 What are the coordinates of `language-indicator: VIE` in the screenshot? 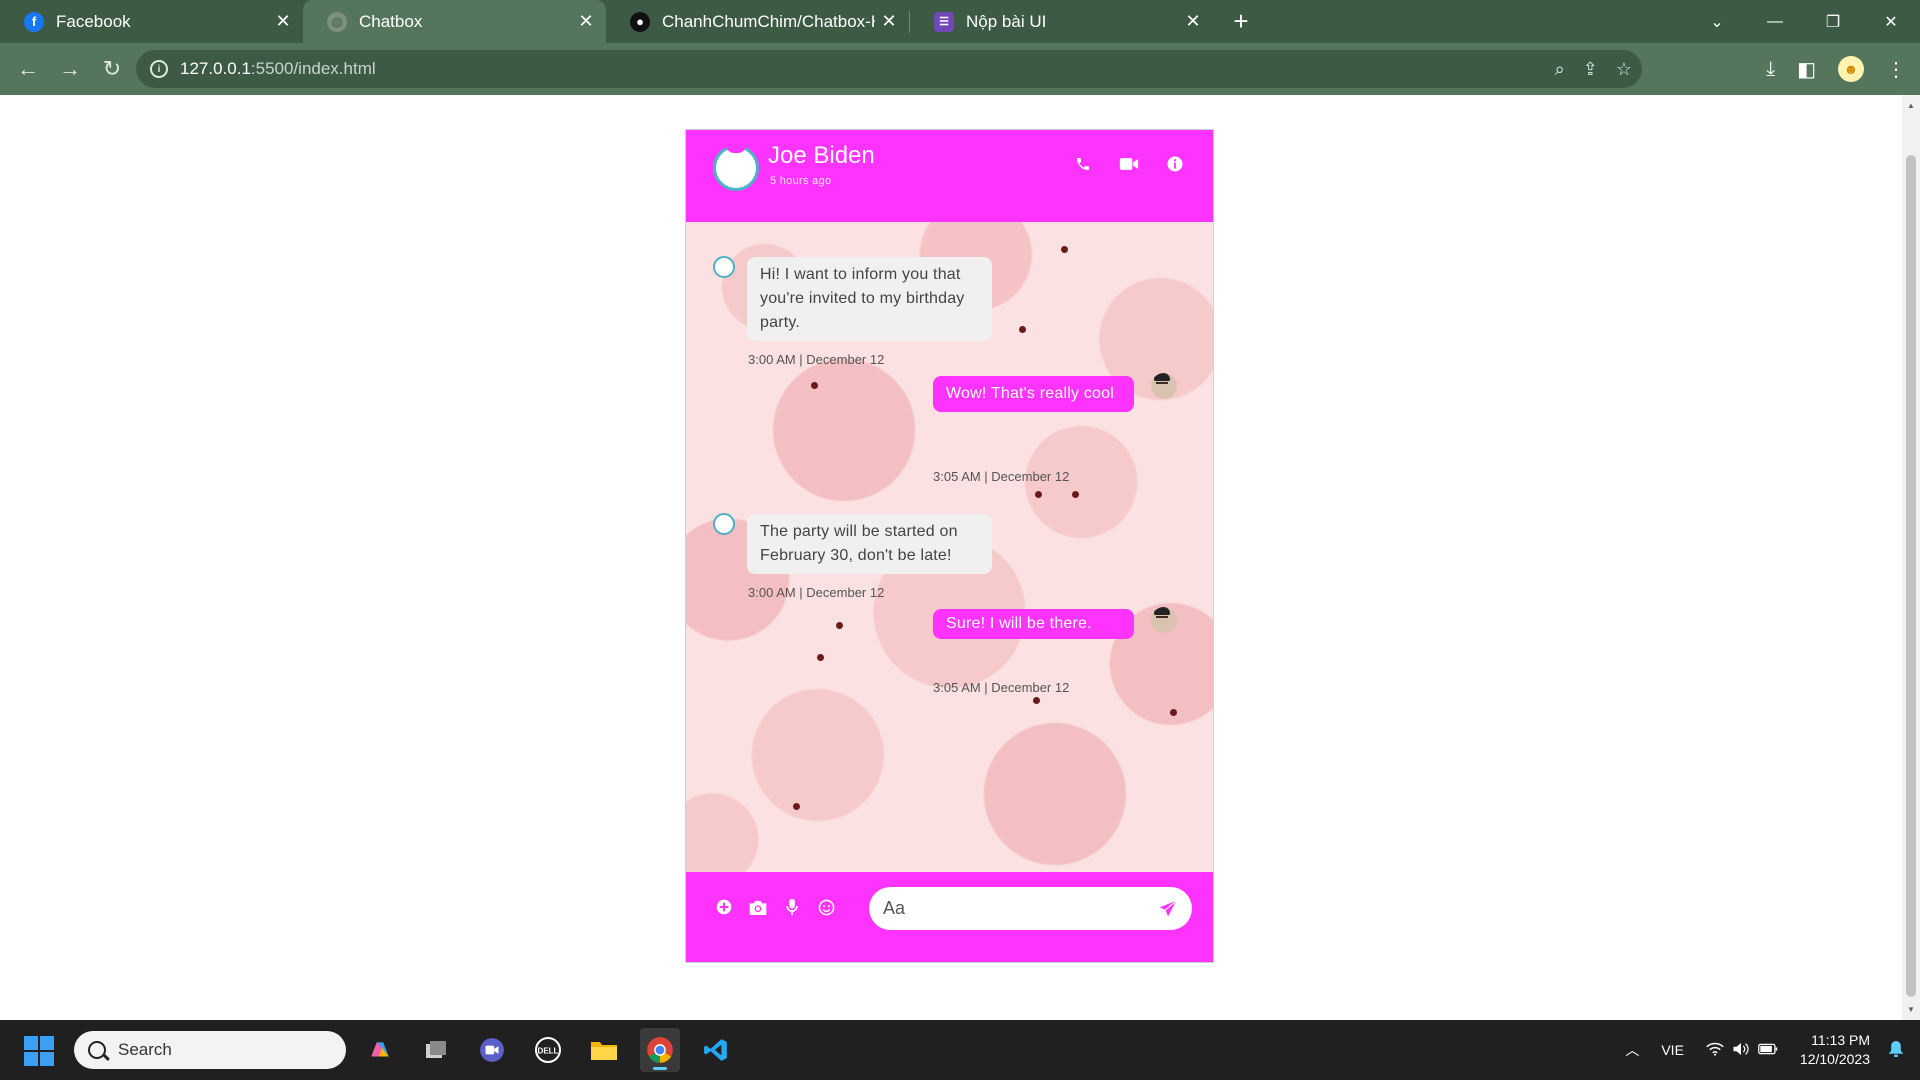 It's located at (1672, 1050).